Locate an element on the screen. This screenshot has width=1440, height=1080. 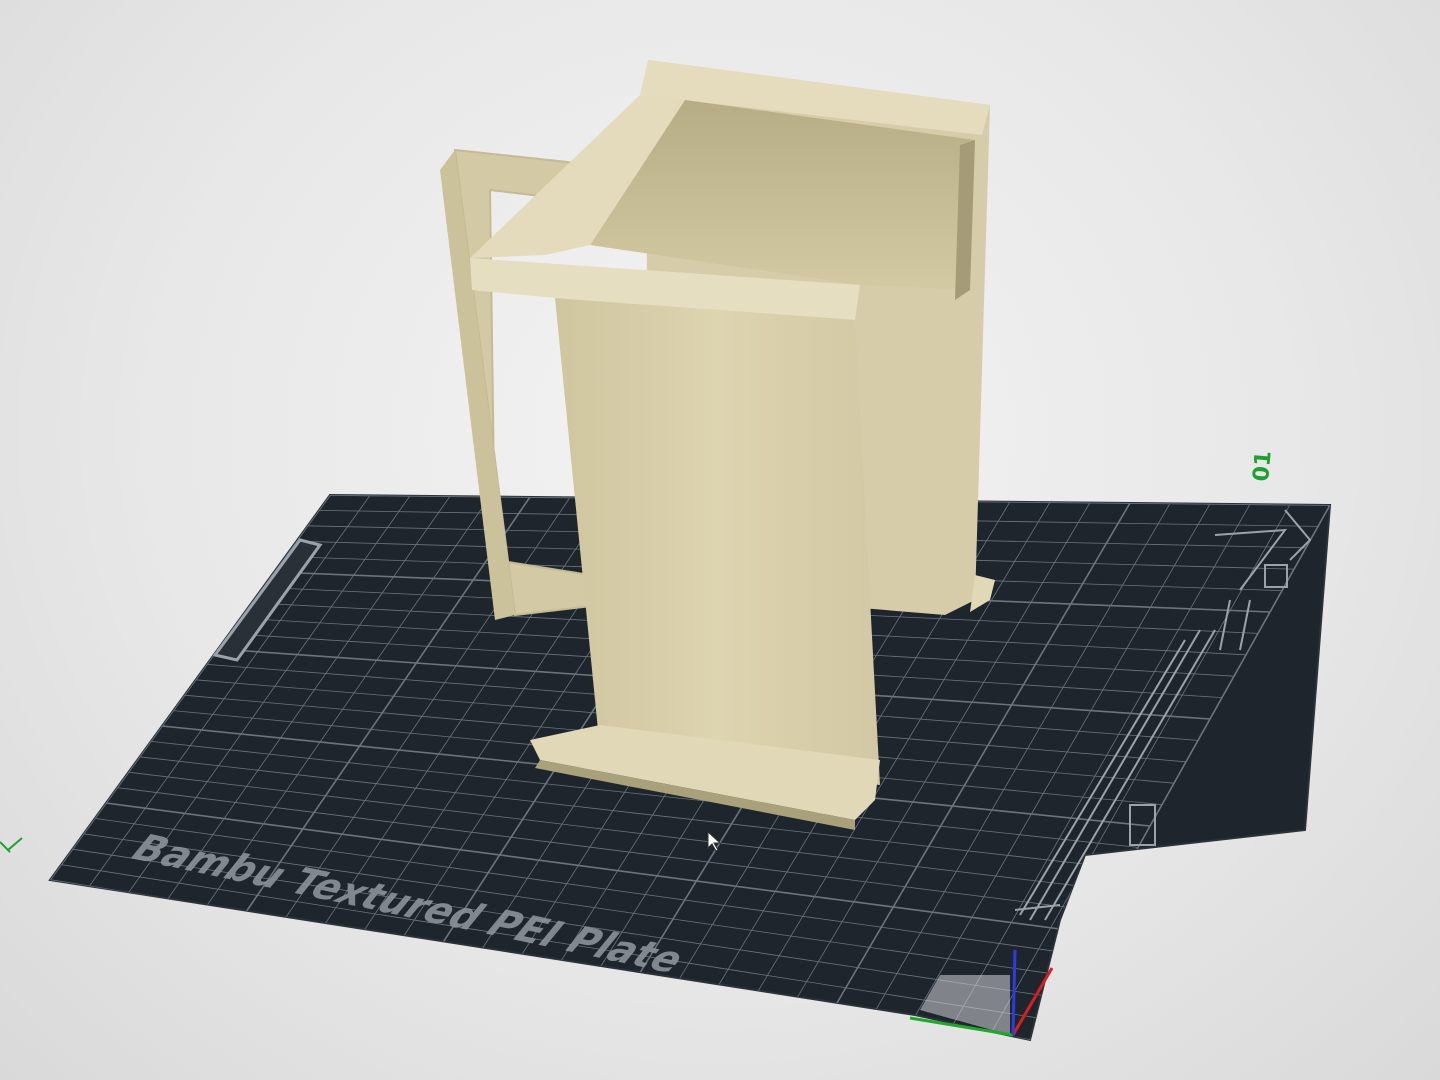
plate-number: 01 is located at coordinates (1263, 466).